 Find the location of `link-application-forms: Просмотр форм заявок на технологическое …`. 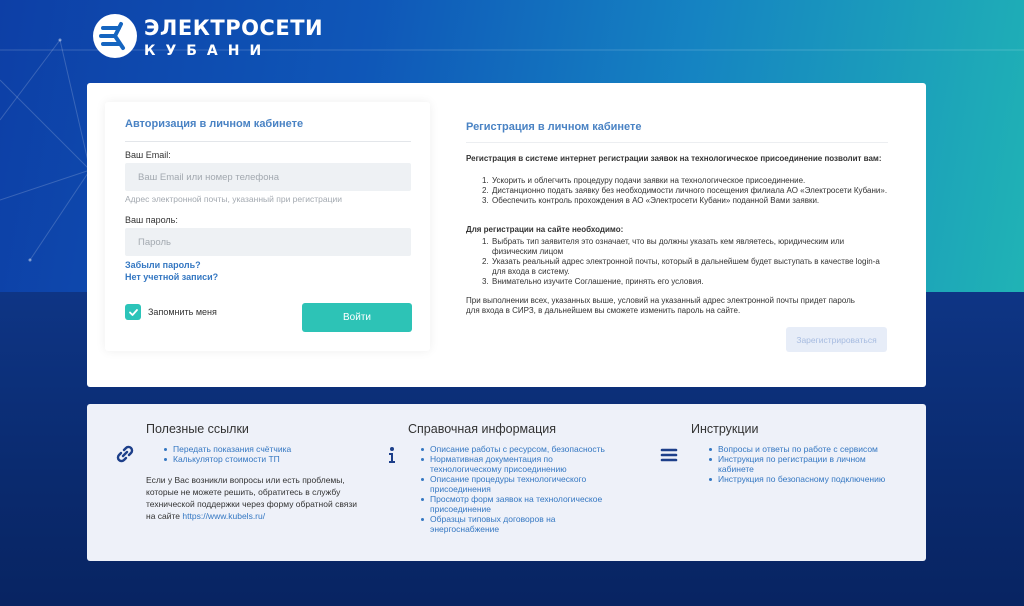

link-application-forms: Просмотр форм заявок на технологическое … is located at coordinates (516, 504).